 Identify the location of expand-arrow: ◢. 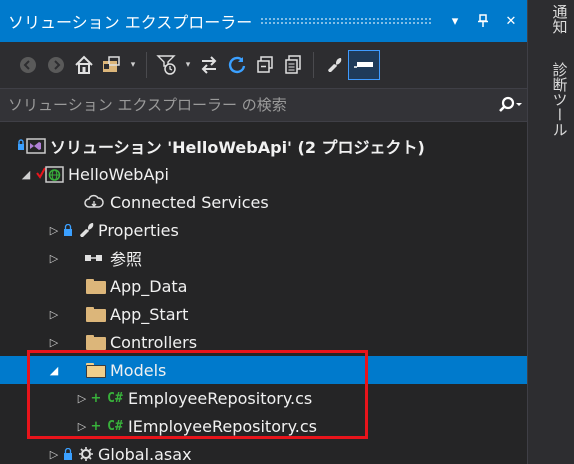
(26, 174).